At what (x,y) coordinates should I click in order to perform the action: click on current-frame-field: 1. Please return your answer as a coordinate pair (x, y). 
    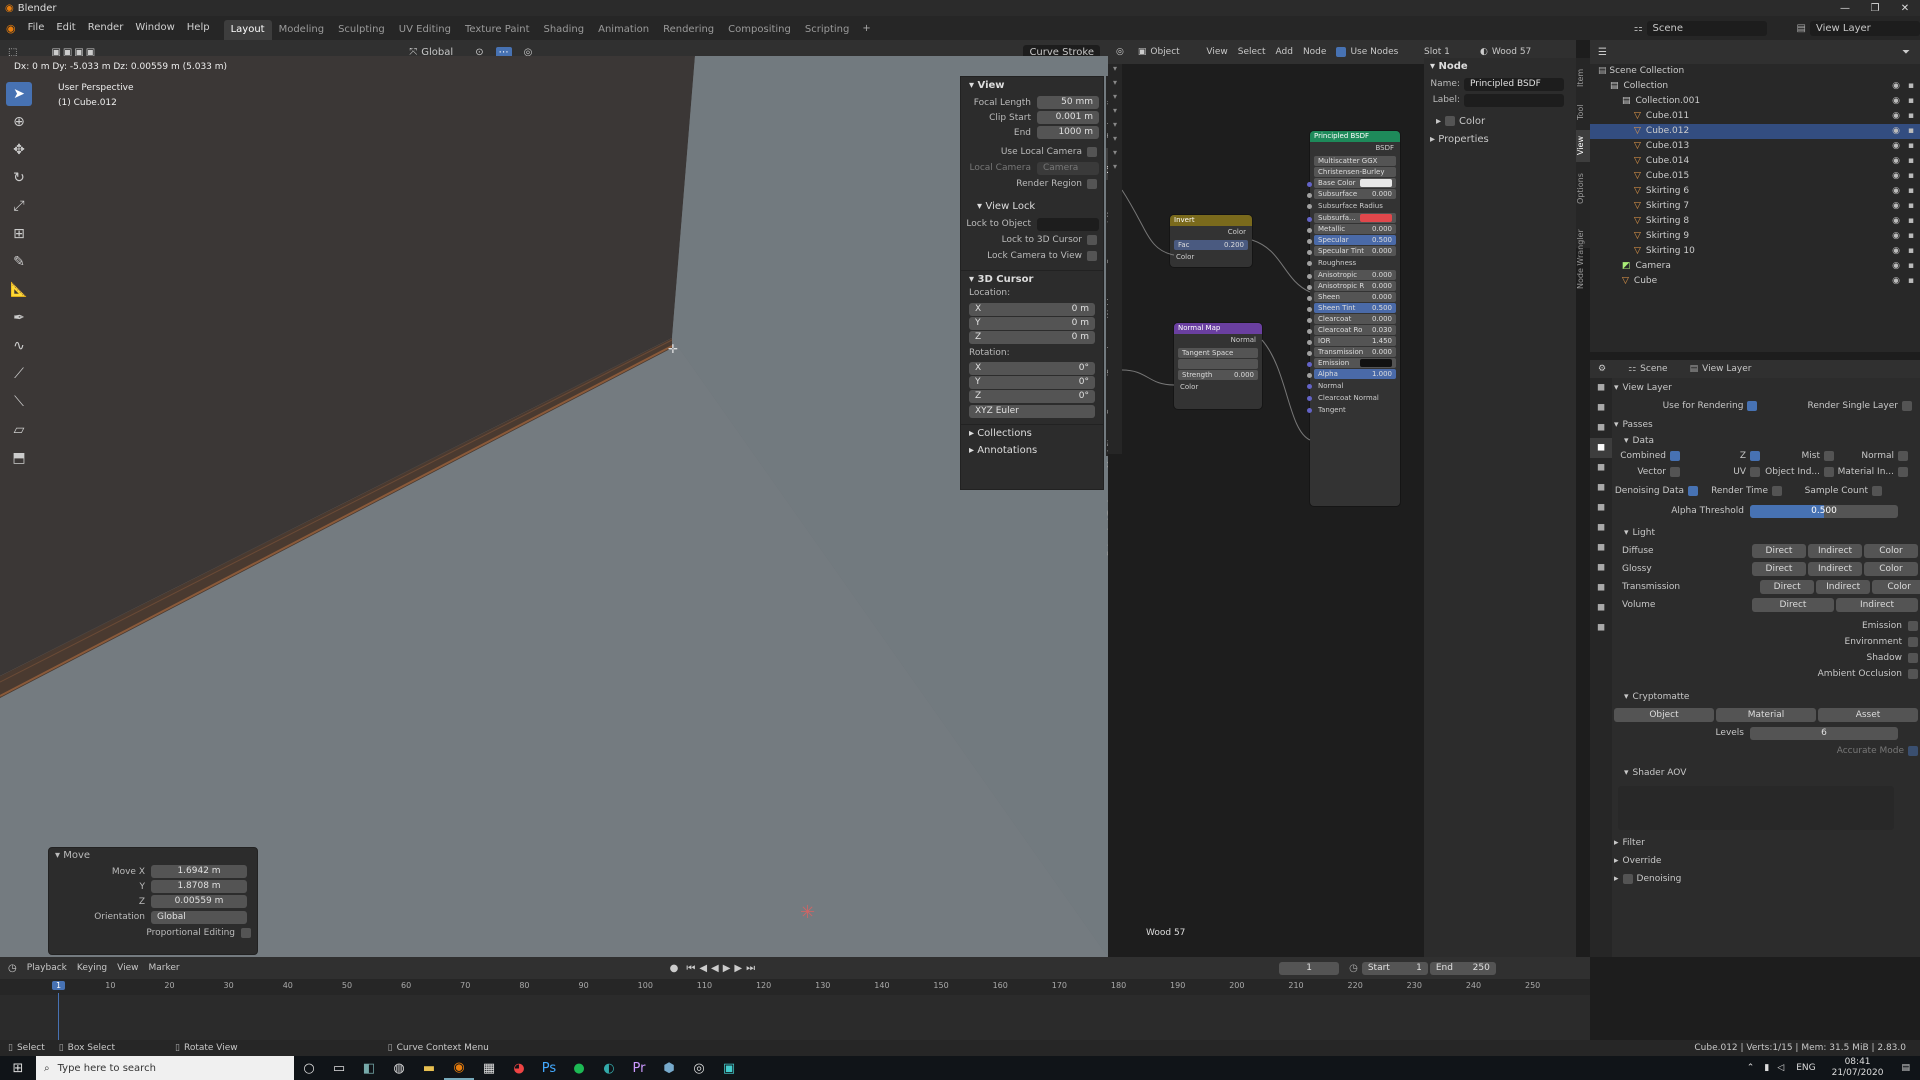
    Looking at the image, I should click on (1309, 968).